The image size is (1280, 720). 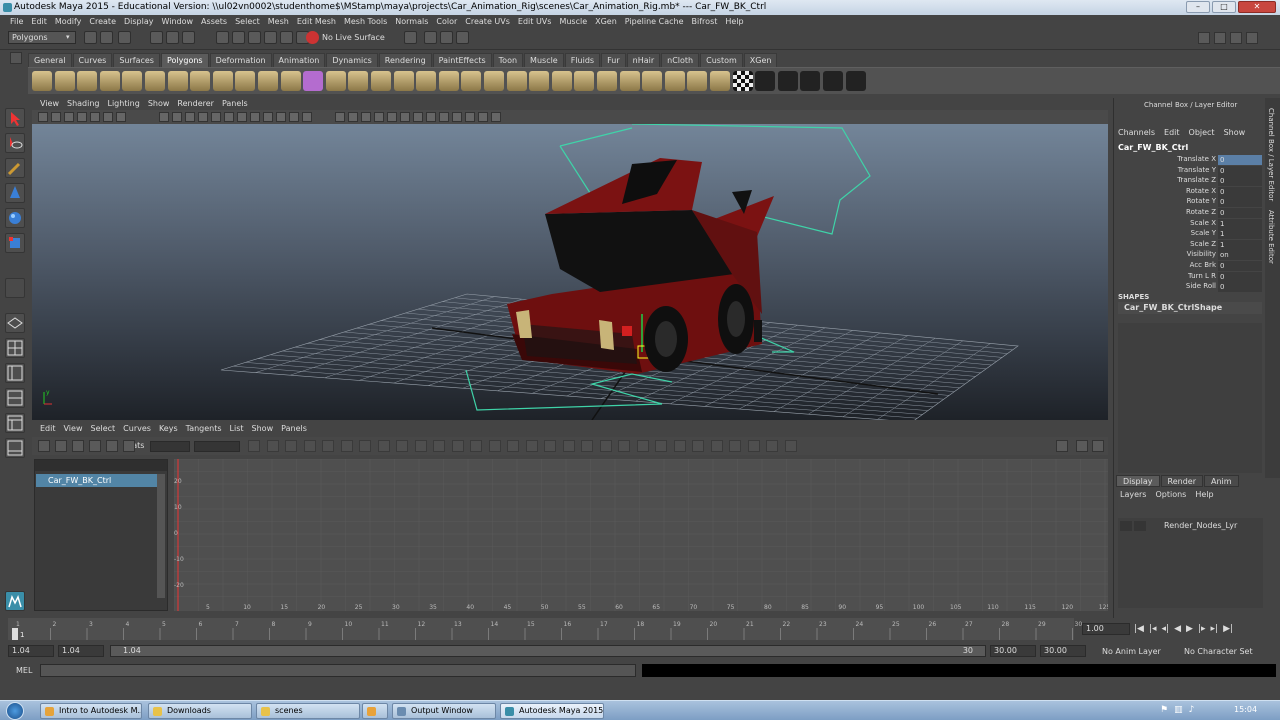 What do you see at coordinates (444, 711) in the screenshot?
I see `taskbar-item-output-window: Output Window` at bounding box center [444, 711].